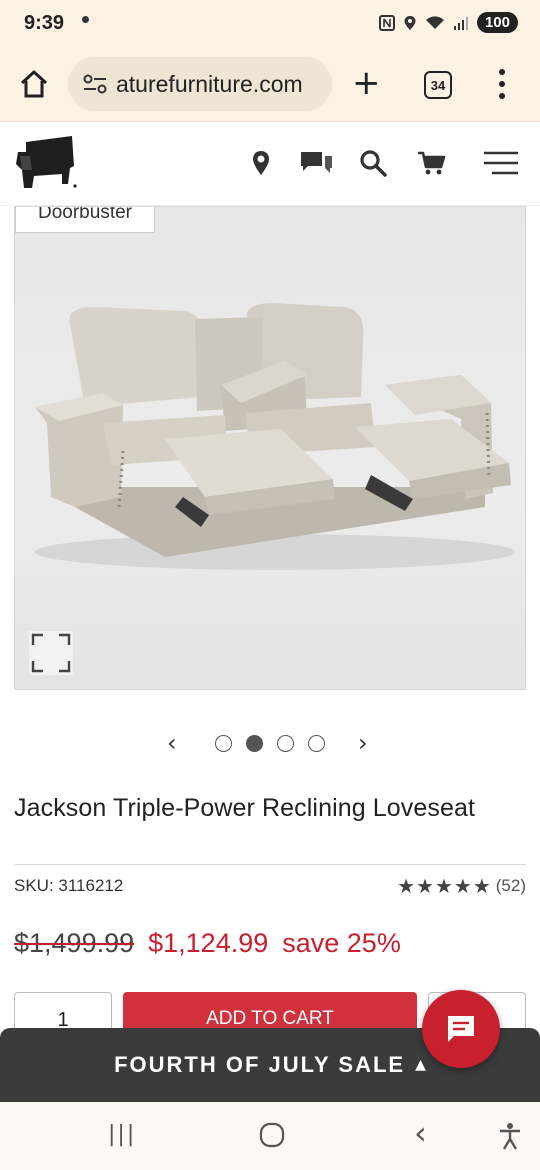 The height and width of the screenshot is (1170, 540). Describe the element at coordinates (420, 1065) in the screenshot. I see `caret-up-icon: ▲` at that location.